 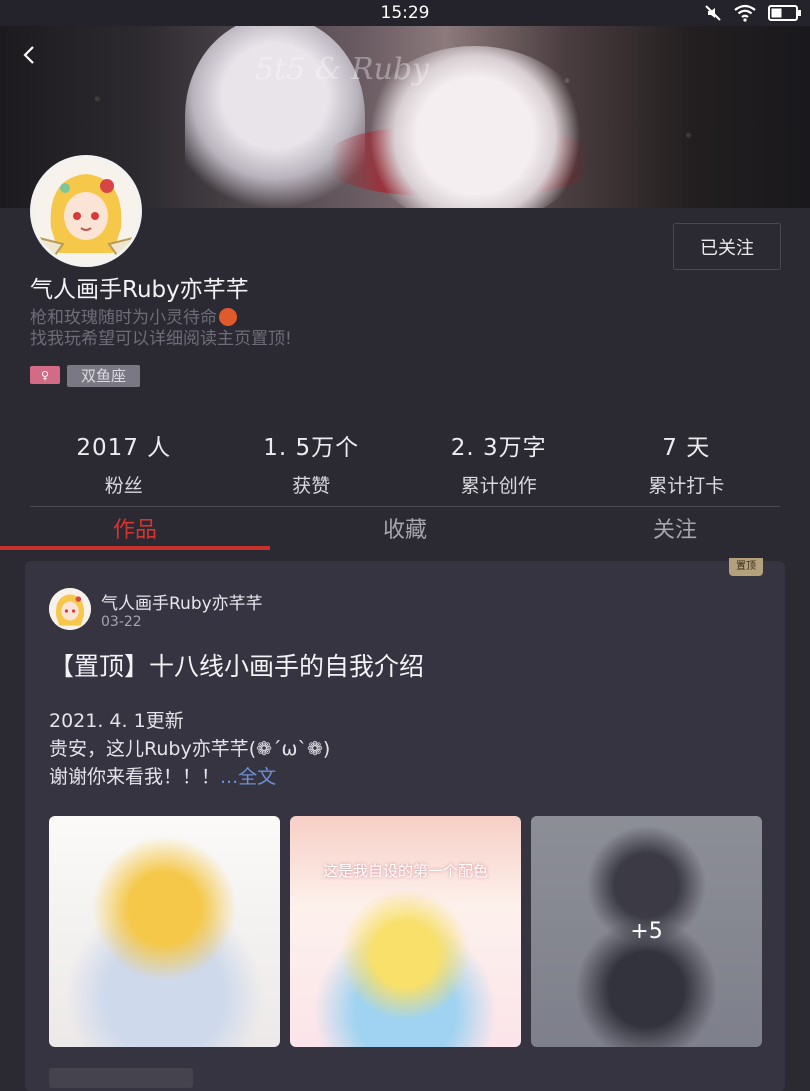 I want to click on profile-username: 气人画手Ruby亦芊芊, so click(x=139, y=290).